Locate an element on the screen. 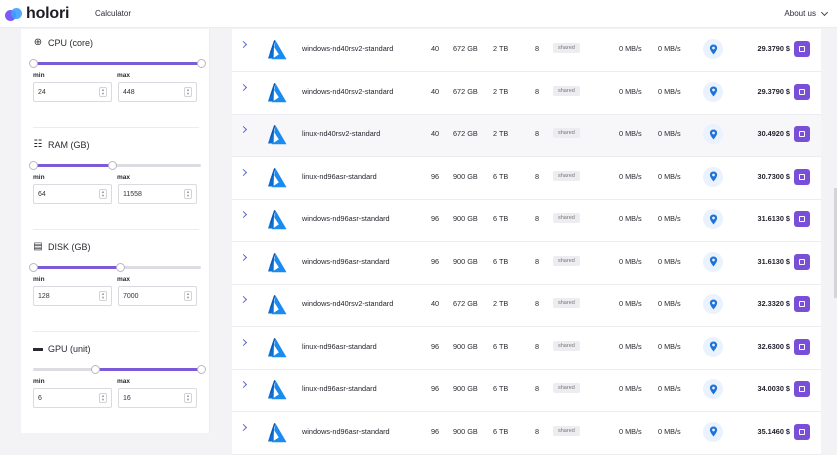 This screenshot has width=837, height=455. max-input: 448 ▲ ▼ is located at coordinates (157, 92).